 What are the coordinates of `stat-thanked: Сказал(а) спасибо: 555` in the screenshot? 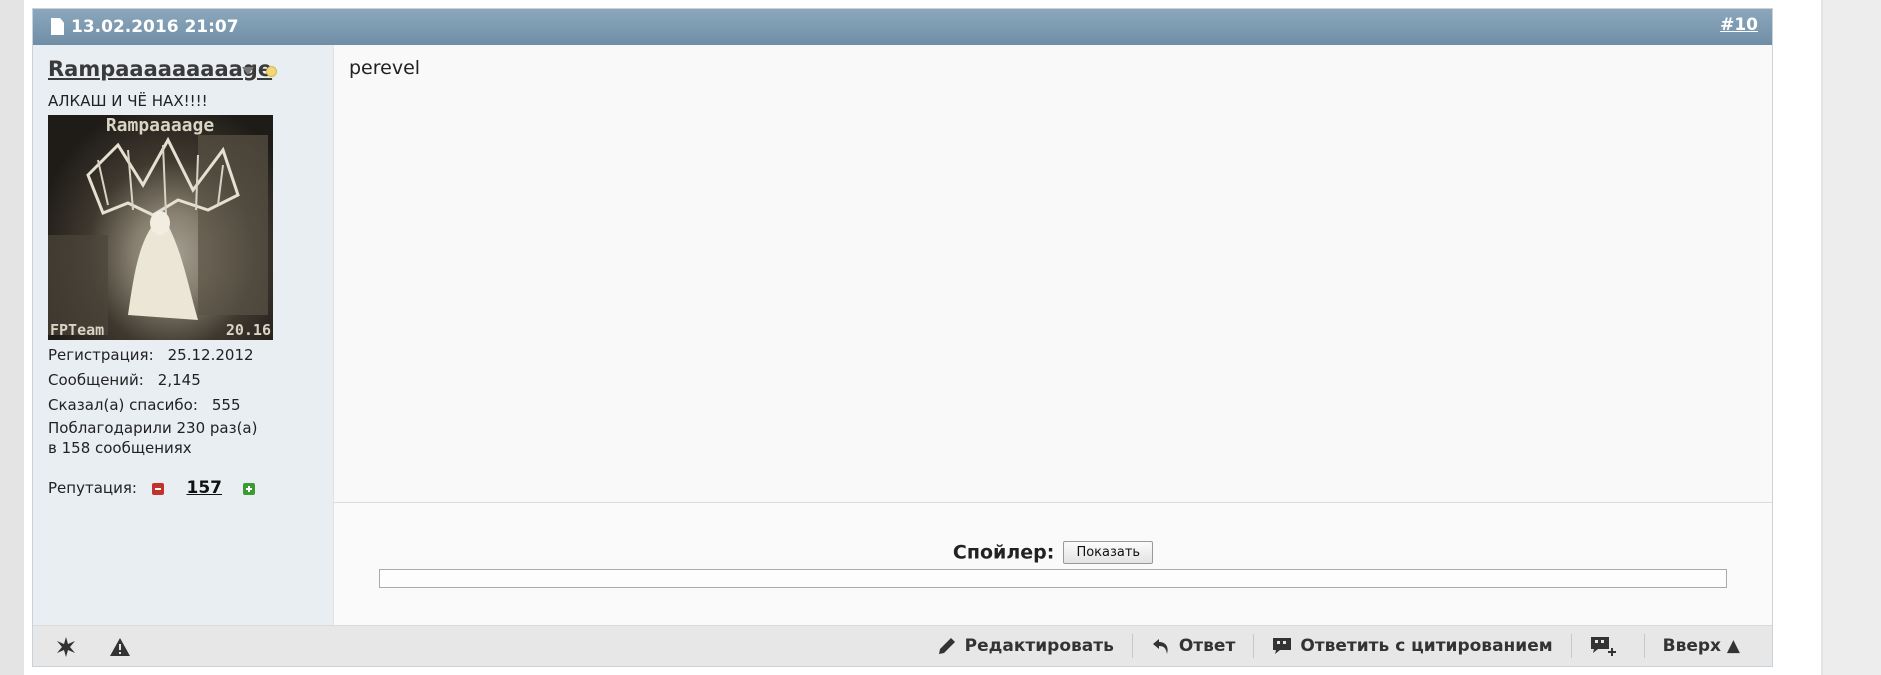 It's located at (152, 407).